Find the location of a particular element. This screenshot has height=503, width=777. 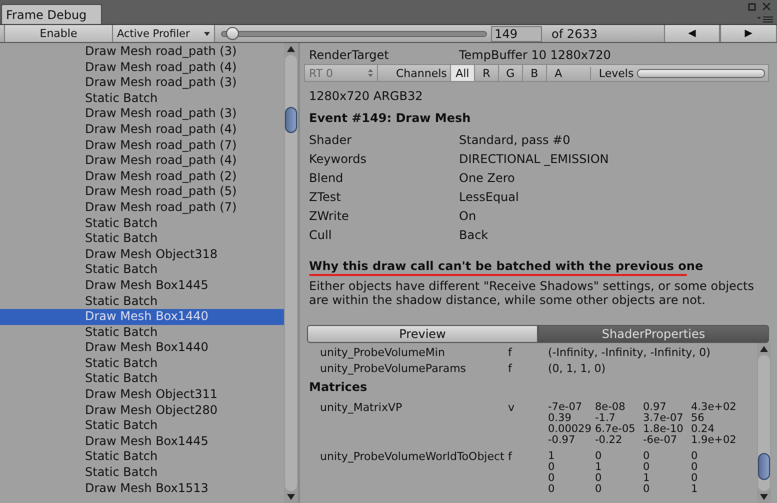

matrix-cell-text: 1.9e+02 is located at coordinates (714, 440).